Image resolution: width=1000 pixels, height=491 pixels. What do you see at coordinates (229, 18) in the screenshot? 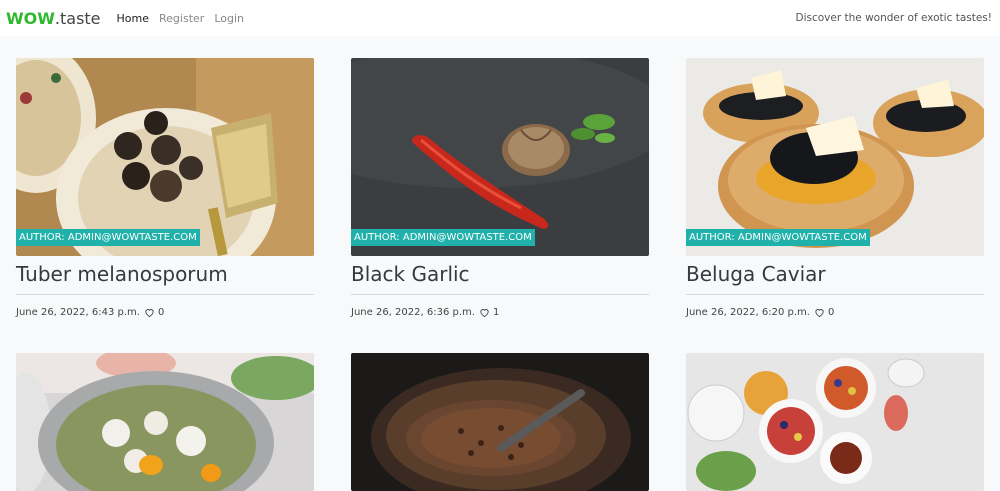
I see `nav-link-login: Login` at bounding box center [229, 18].